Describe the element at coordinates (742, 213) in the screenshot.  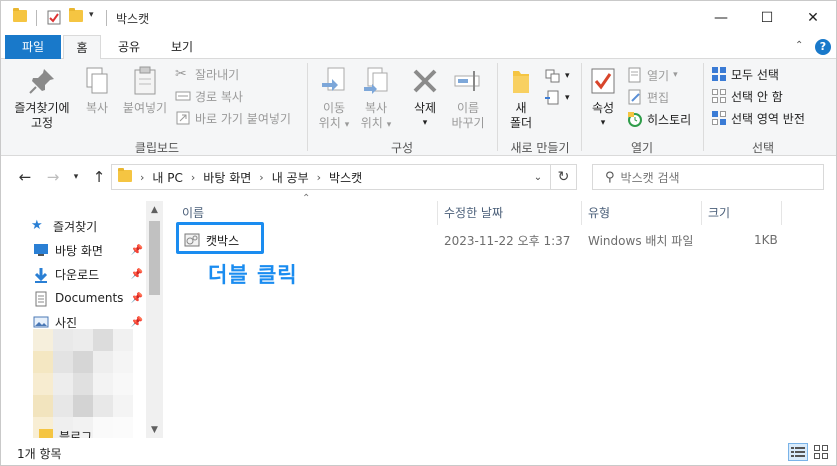
I see `column-header-size: 크기` at that location.